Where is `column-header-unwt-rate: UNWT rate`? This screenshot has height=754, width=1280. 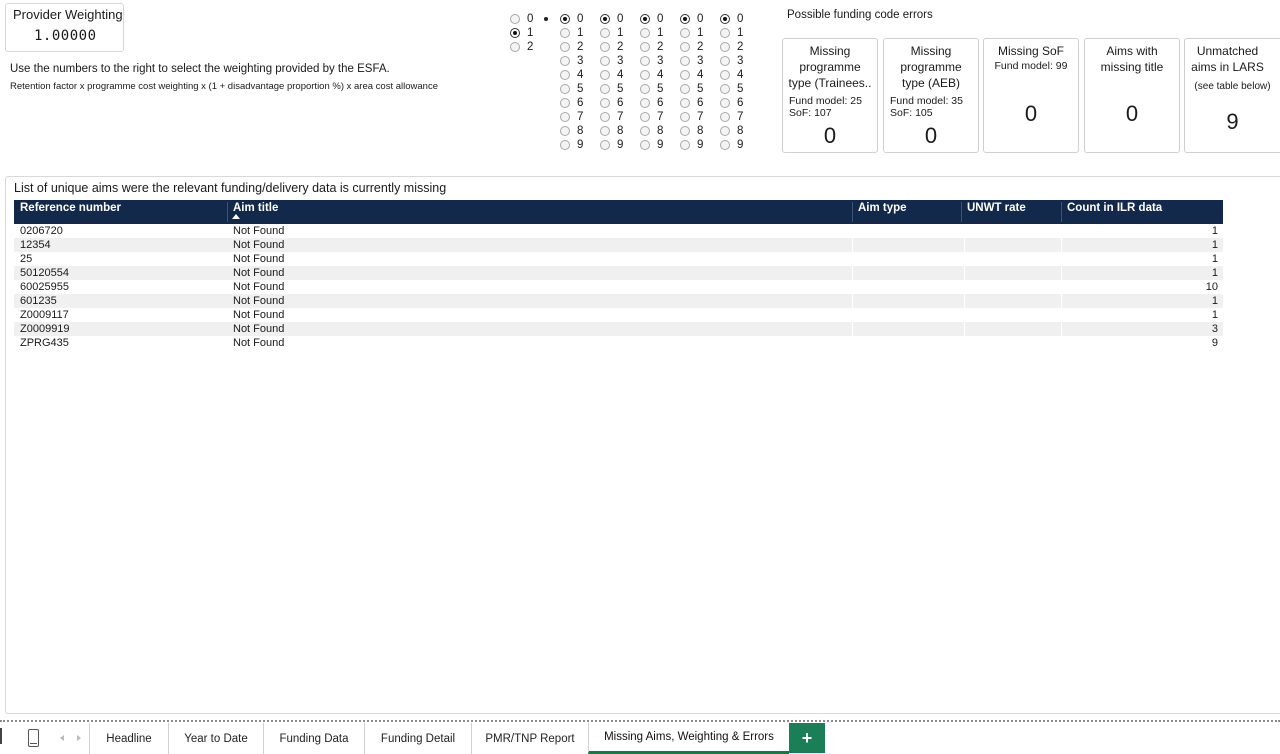 column-header-unwt-rate: UNWT rate is located at coordinates (993, 212).